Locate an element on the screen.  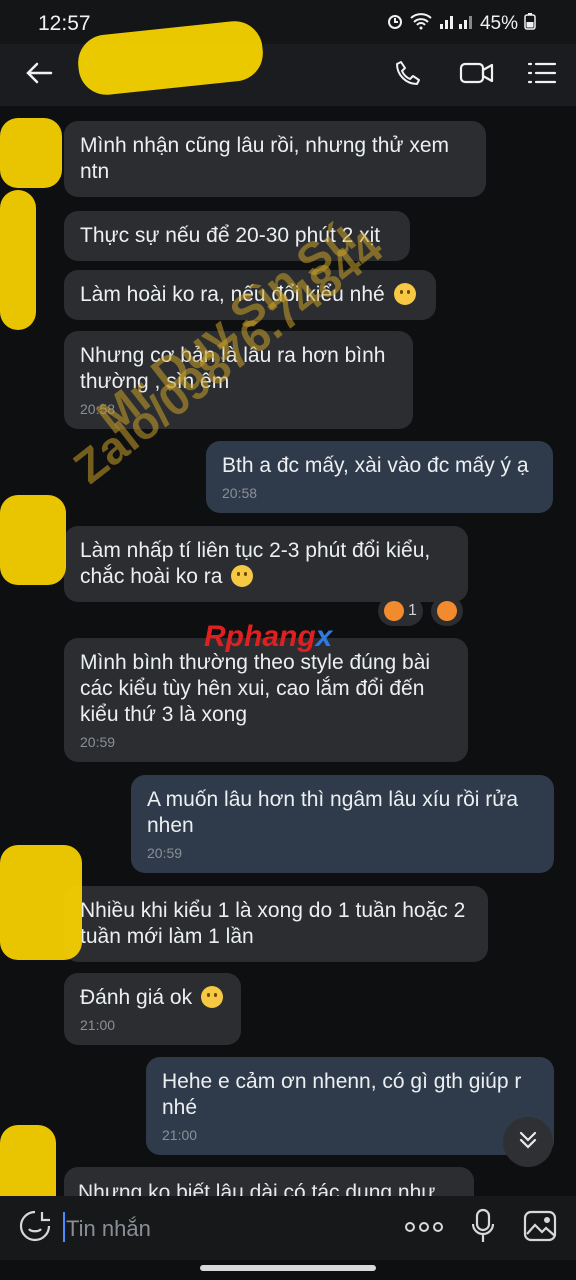
status-icons: 45% is located at coordinates (461, 24).